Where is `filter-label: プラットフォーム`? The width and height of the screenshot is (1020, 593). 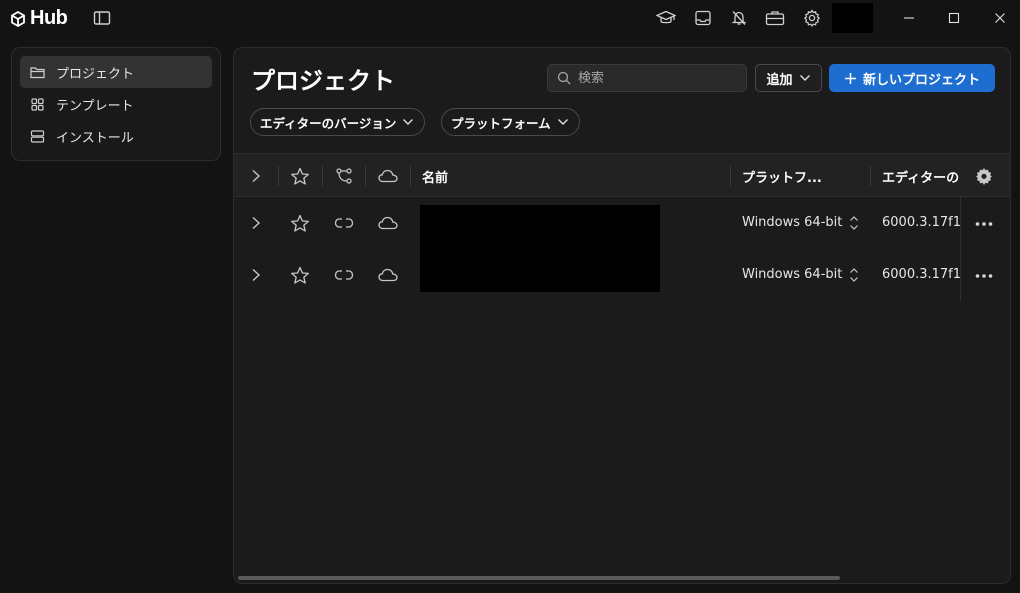 filter-label: プラットフォーム is located at coordinates (501, 123).